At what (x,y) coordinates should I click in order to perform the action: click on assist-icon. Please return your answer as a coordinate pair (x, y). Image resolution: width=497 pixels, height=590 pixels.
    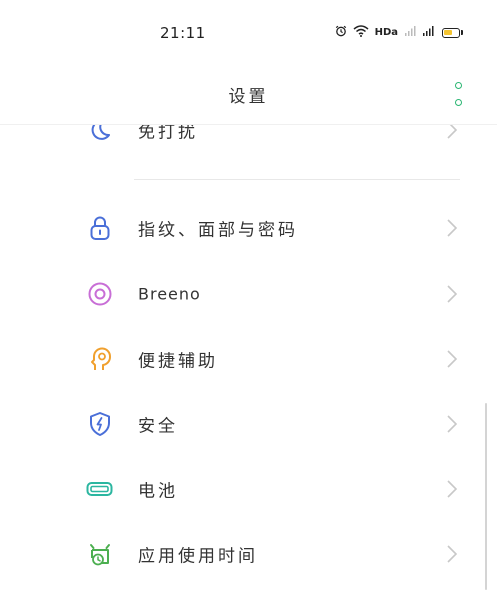
    Looking at the image, I should click on (100, 359).